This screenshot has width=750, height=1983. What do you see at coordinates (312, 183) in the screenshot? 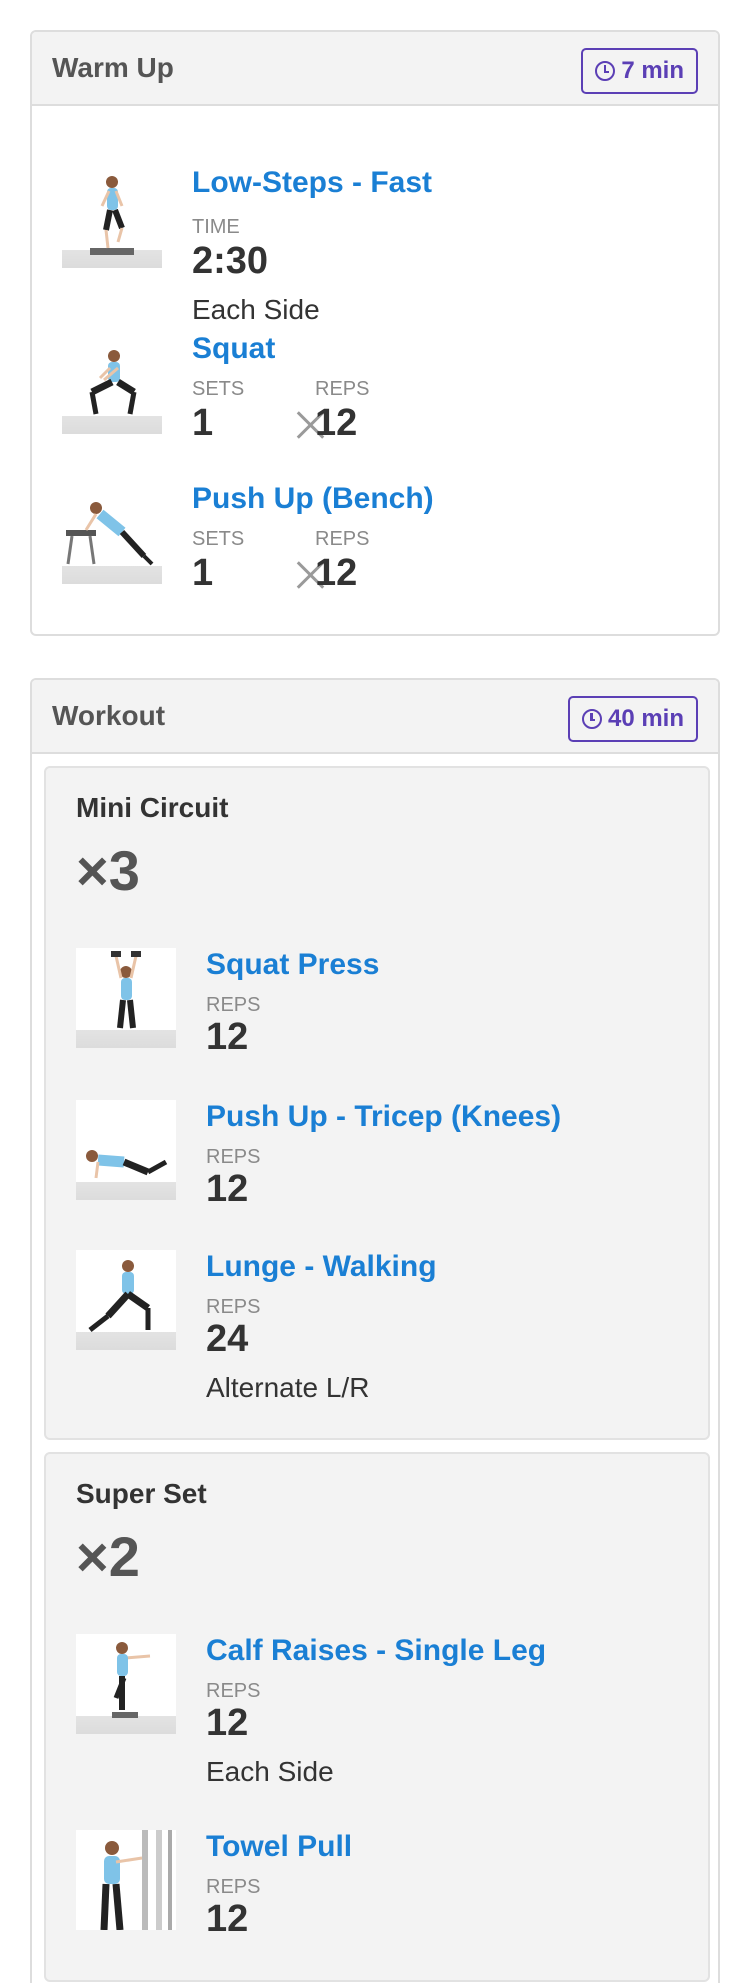
I see `exercise-name-link: Low-Steps - Fast` at bounding box center [312, 183].